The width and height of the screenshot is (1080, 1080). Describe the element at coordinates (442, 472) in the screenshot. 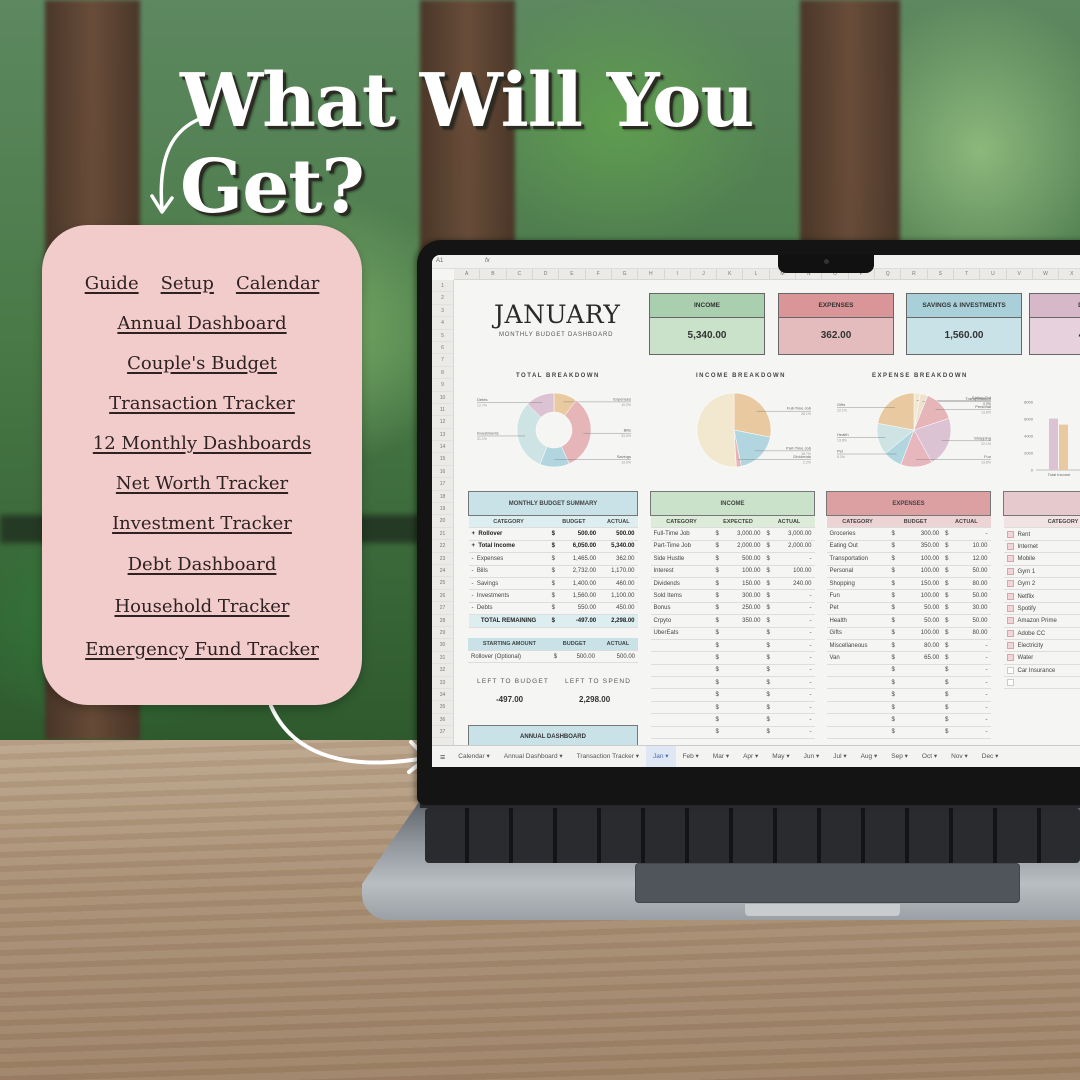

I see `row-header: 16` at that location.